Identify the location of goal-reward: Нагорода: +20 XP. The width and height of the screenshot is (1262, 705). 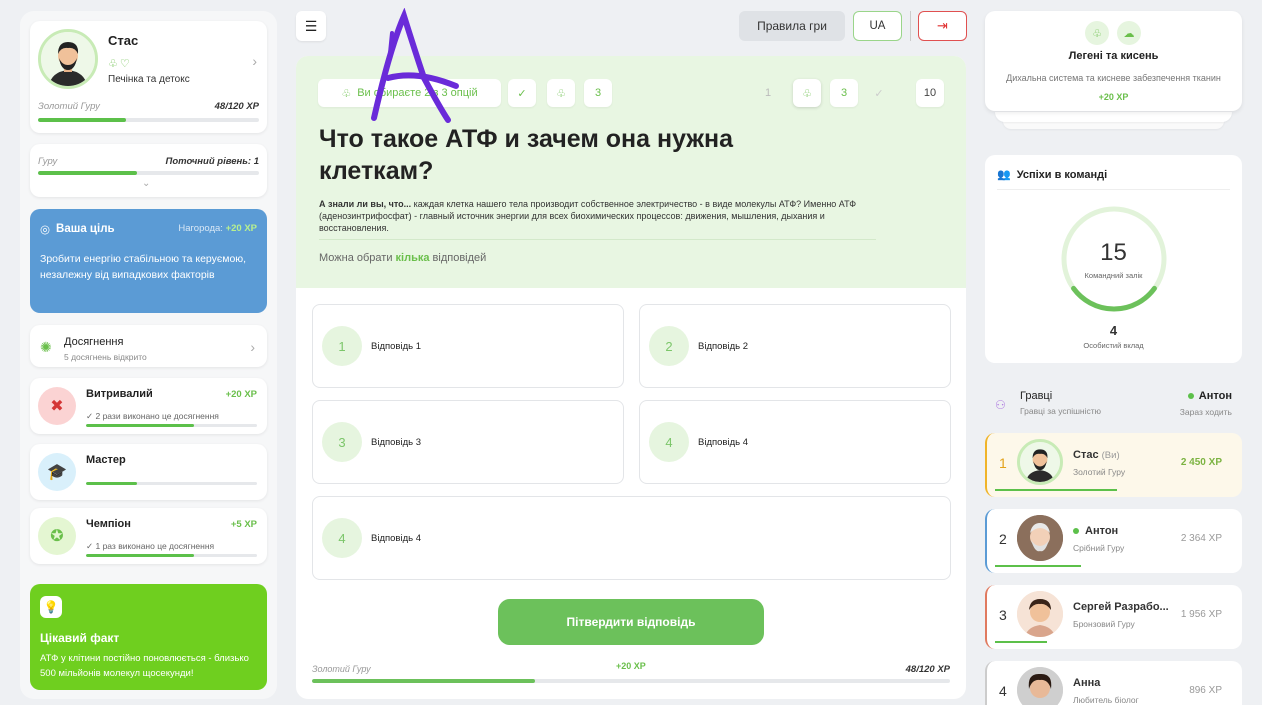
(217, 228).